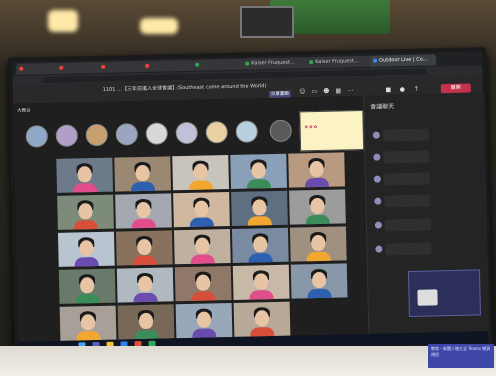  Describe the element at coordinates (326, 91) in the screenshot. I see `reaction-icon: ☻` at that location.